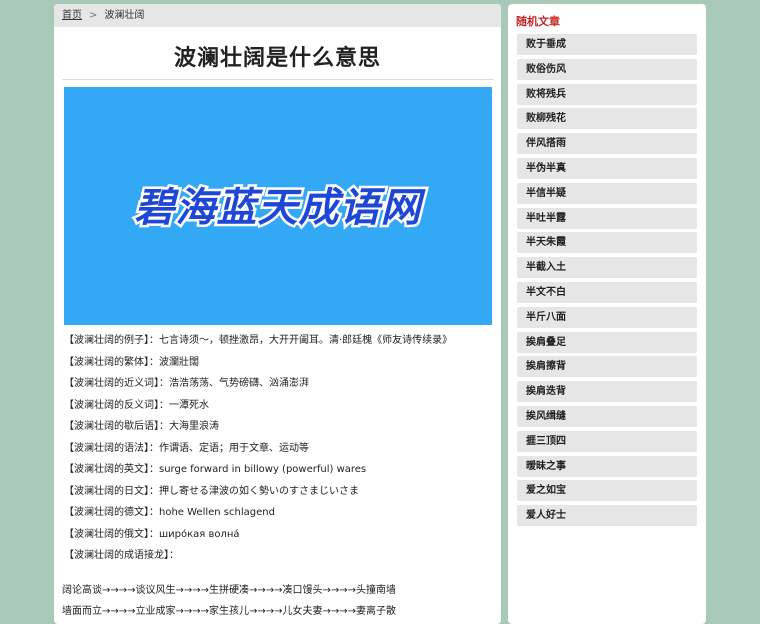  What do you see at coordinates (282, 427) in the screenshot?
I see `info-row: 【波澜壮阔的歇后语】：大海里浪涛` at bounding box center [282, 427].